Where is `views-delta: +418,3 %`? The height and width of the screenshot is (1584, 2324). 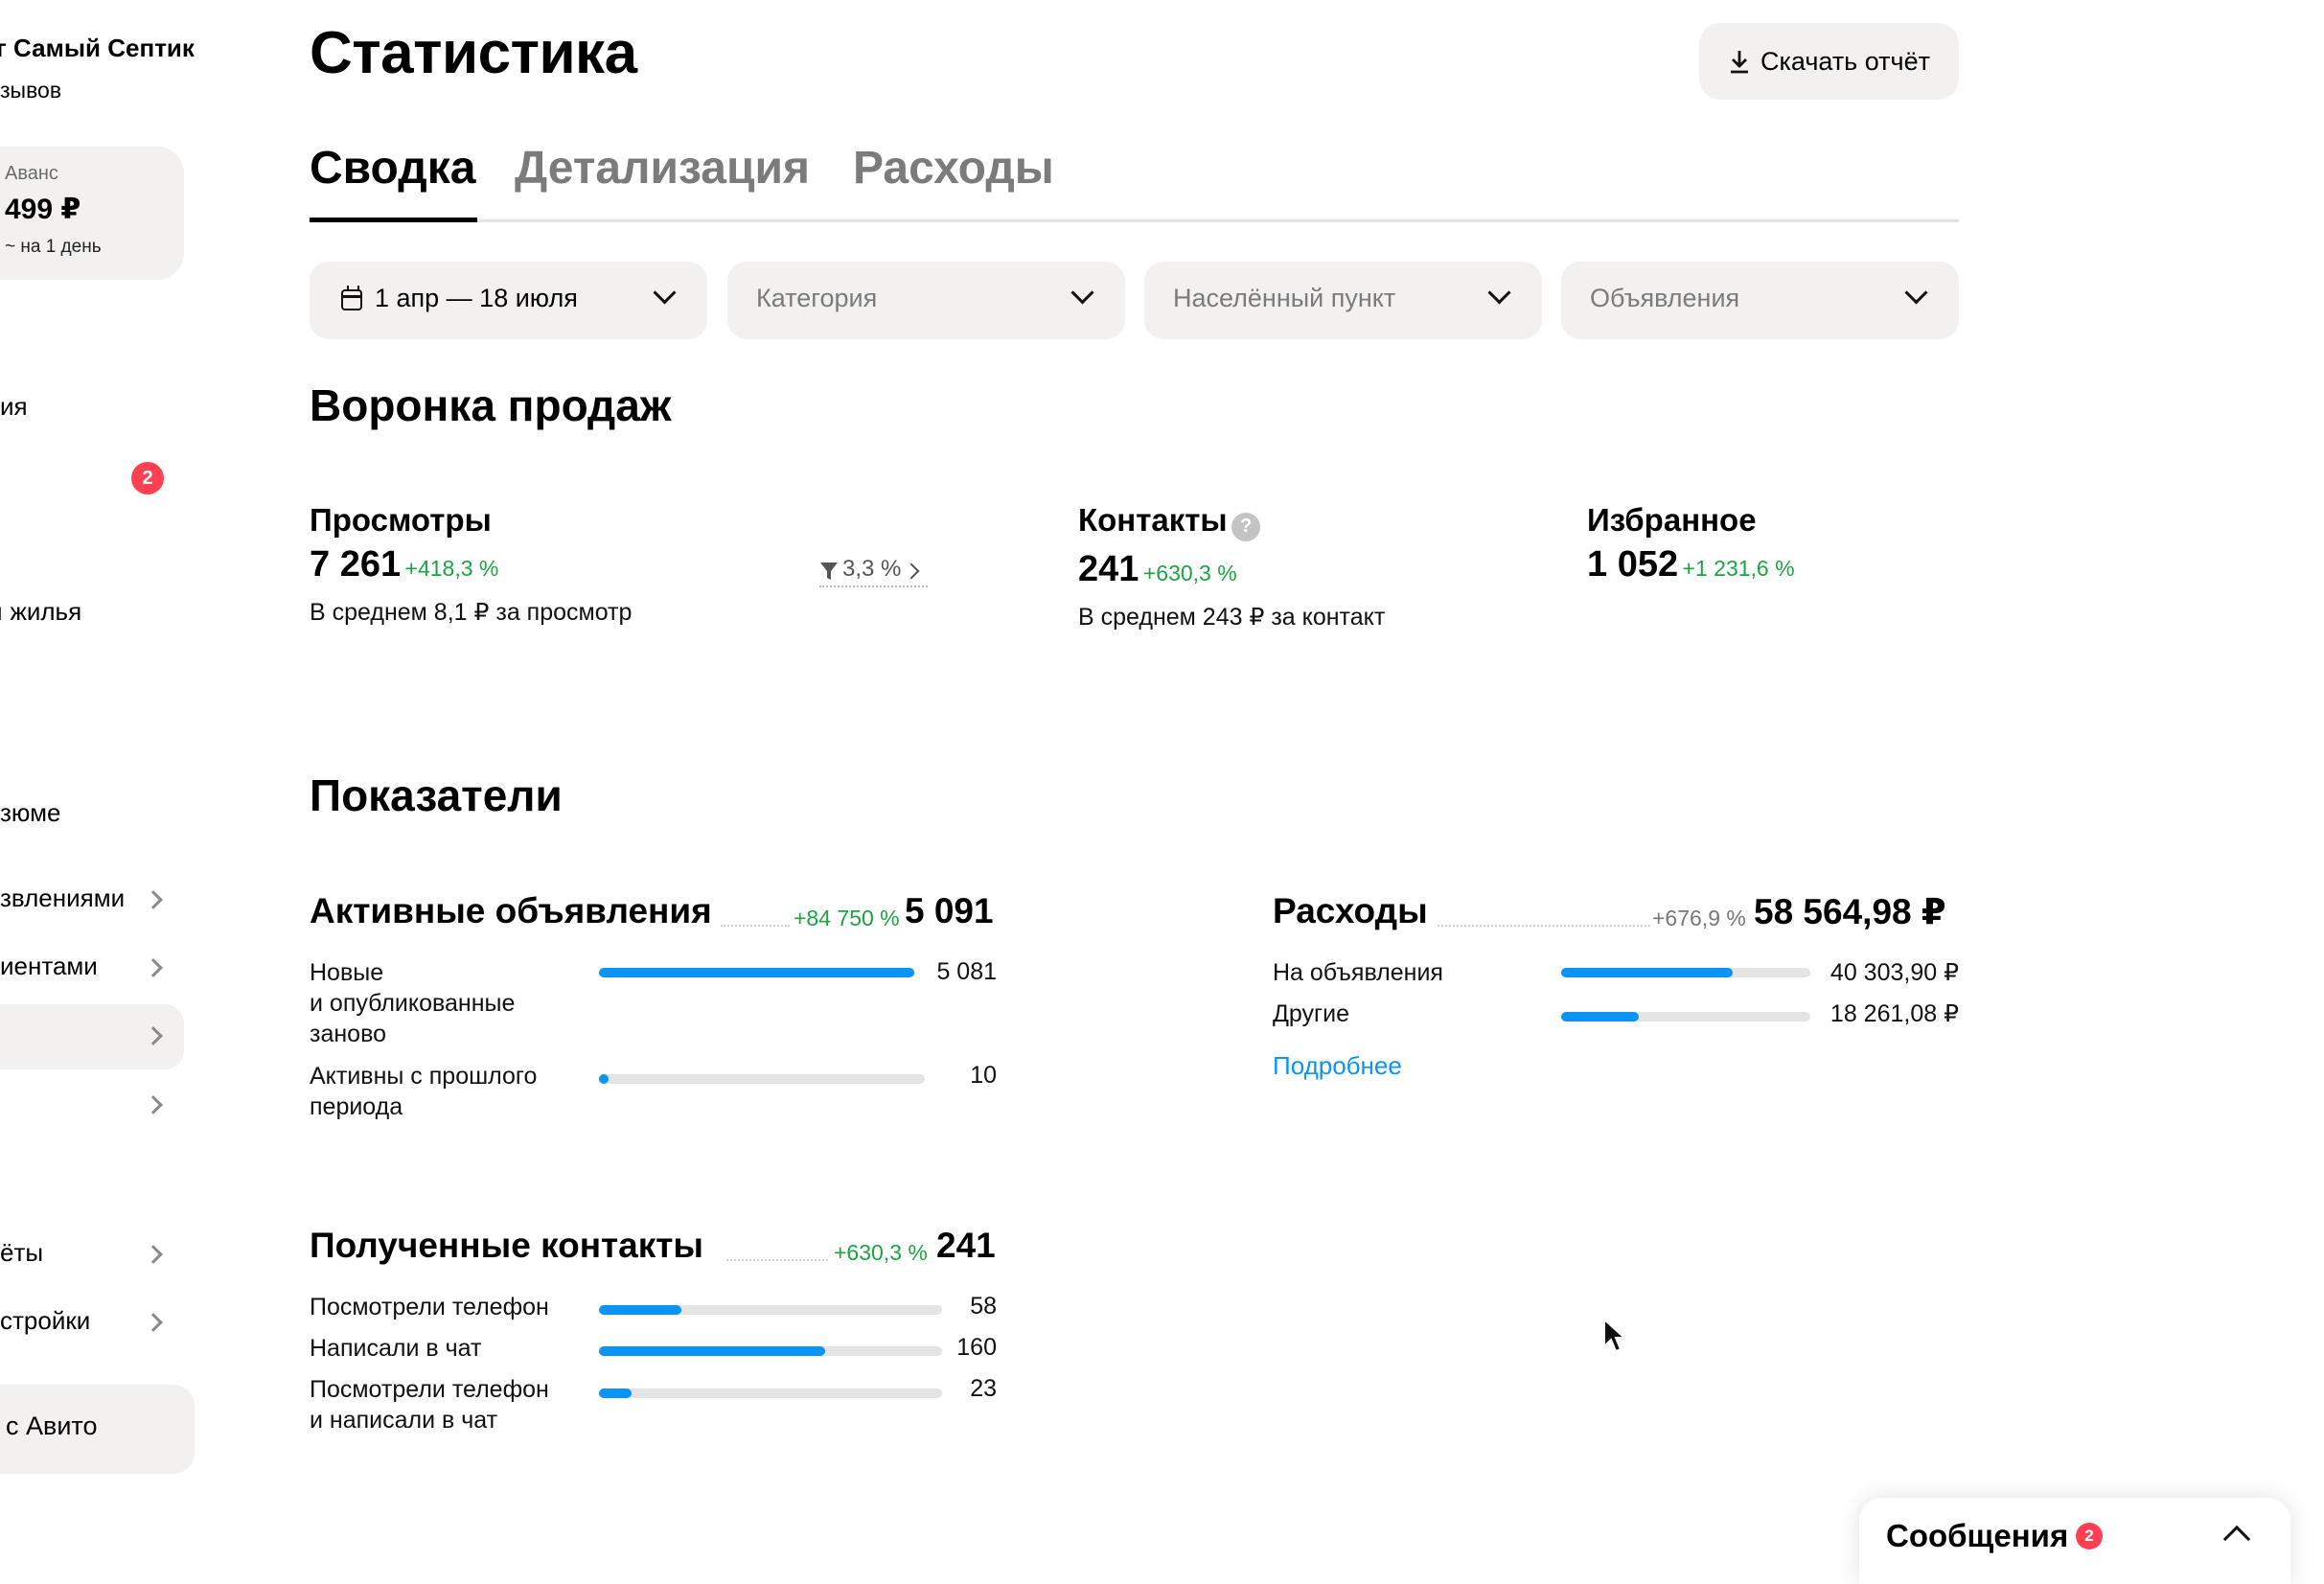 views-delta: +418,3 % is located at coordinates (451, 568).